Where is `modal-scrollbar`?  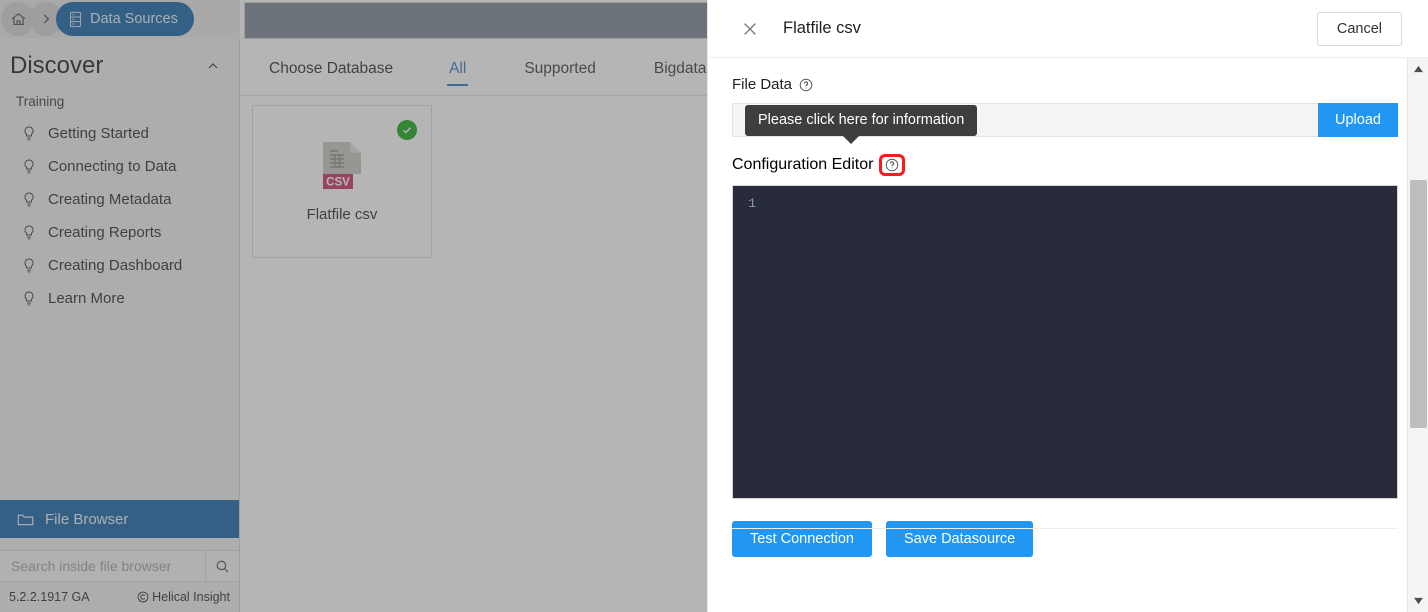 modal-scrollbar is located at coordinates (1417, 335).